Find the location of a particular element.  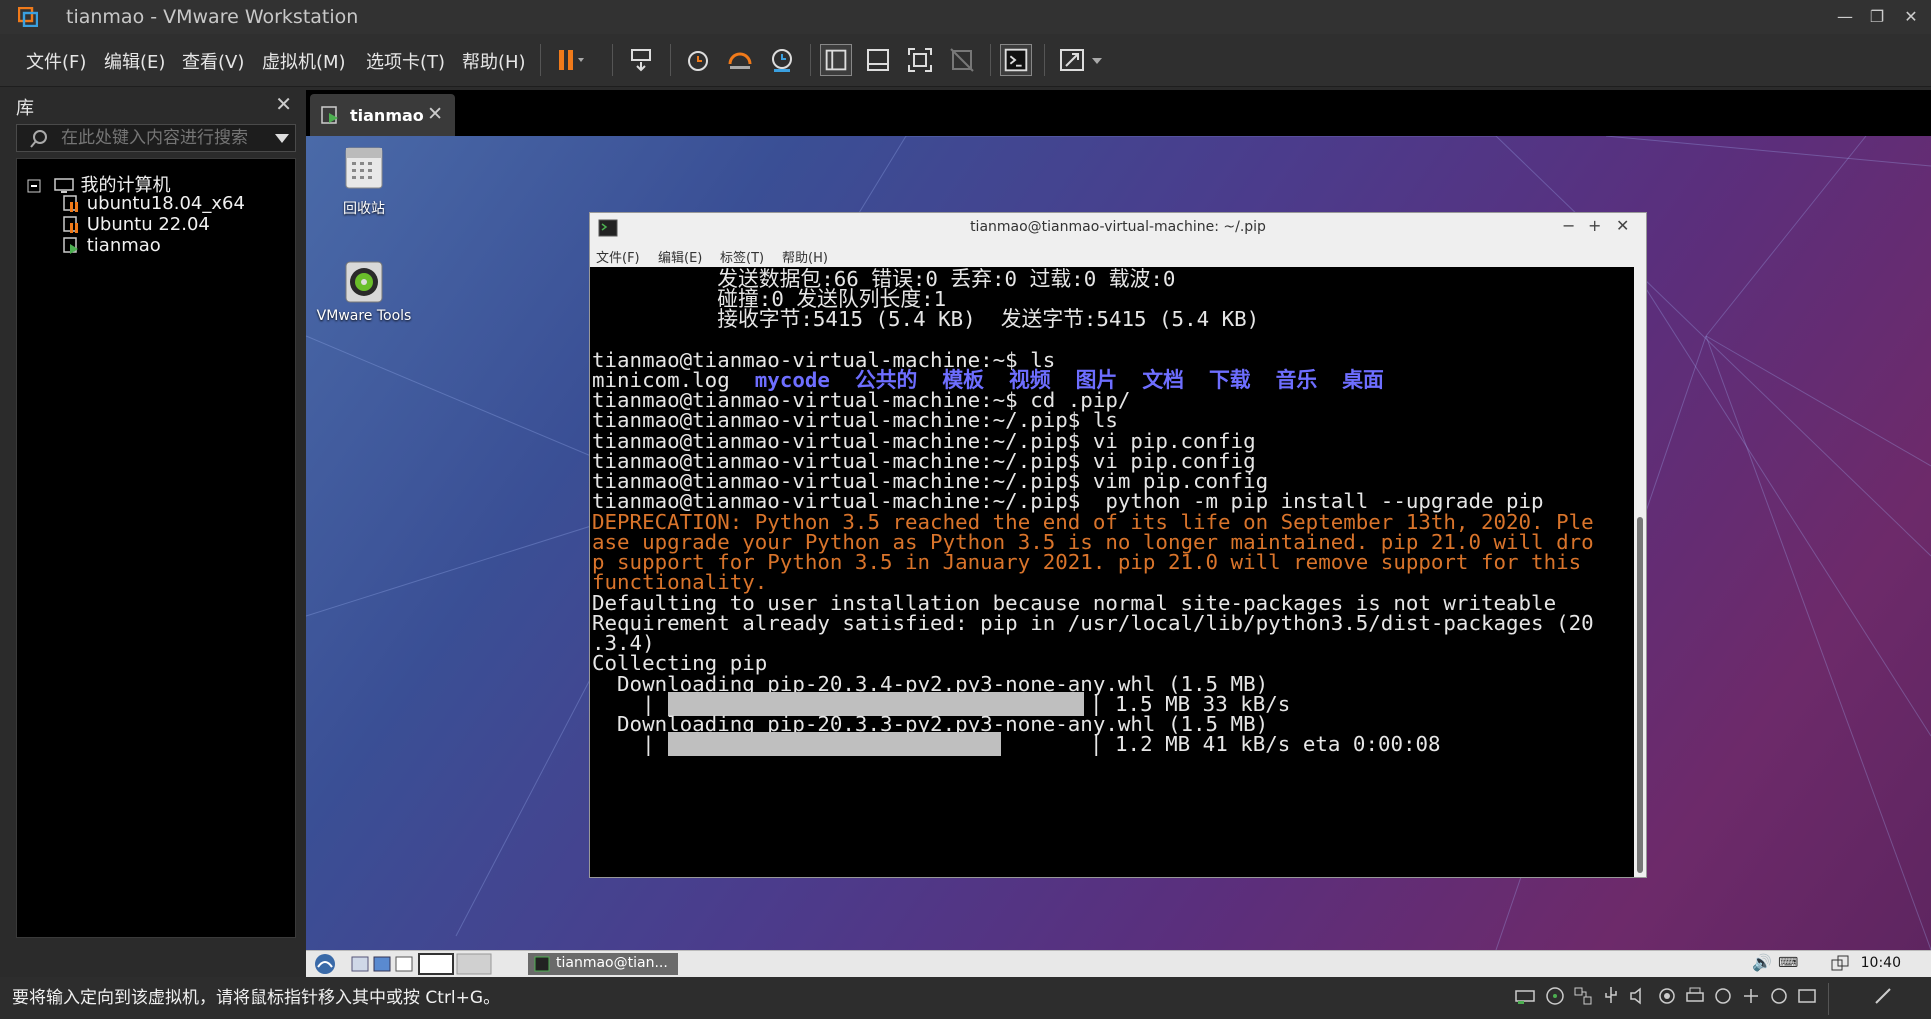

terminal-menubar: 文件(F) 编辑(E) 标签(T) 帮助(H) is located at coordinates (1118, 255).